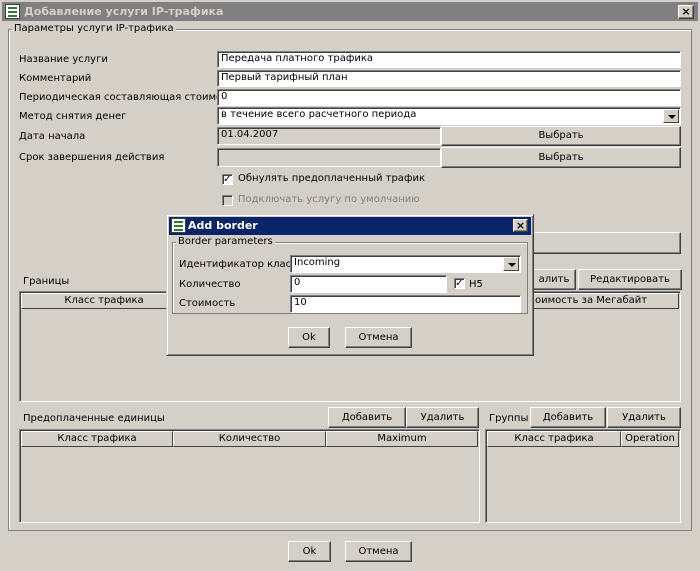 The width and height of the screenshot is (700, 571). I want to click on window-title: Добавление услуги IP-трафика, so click(124, 11).